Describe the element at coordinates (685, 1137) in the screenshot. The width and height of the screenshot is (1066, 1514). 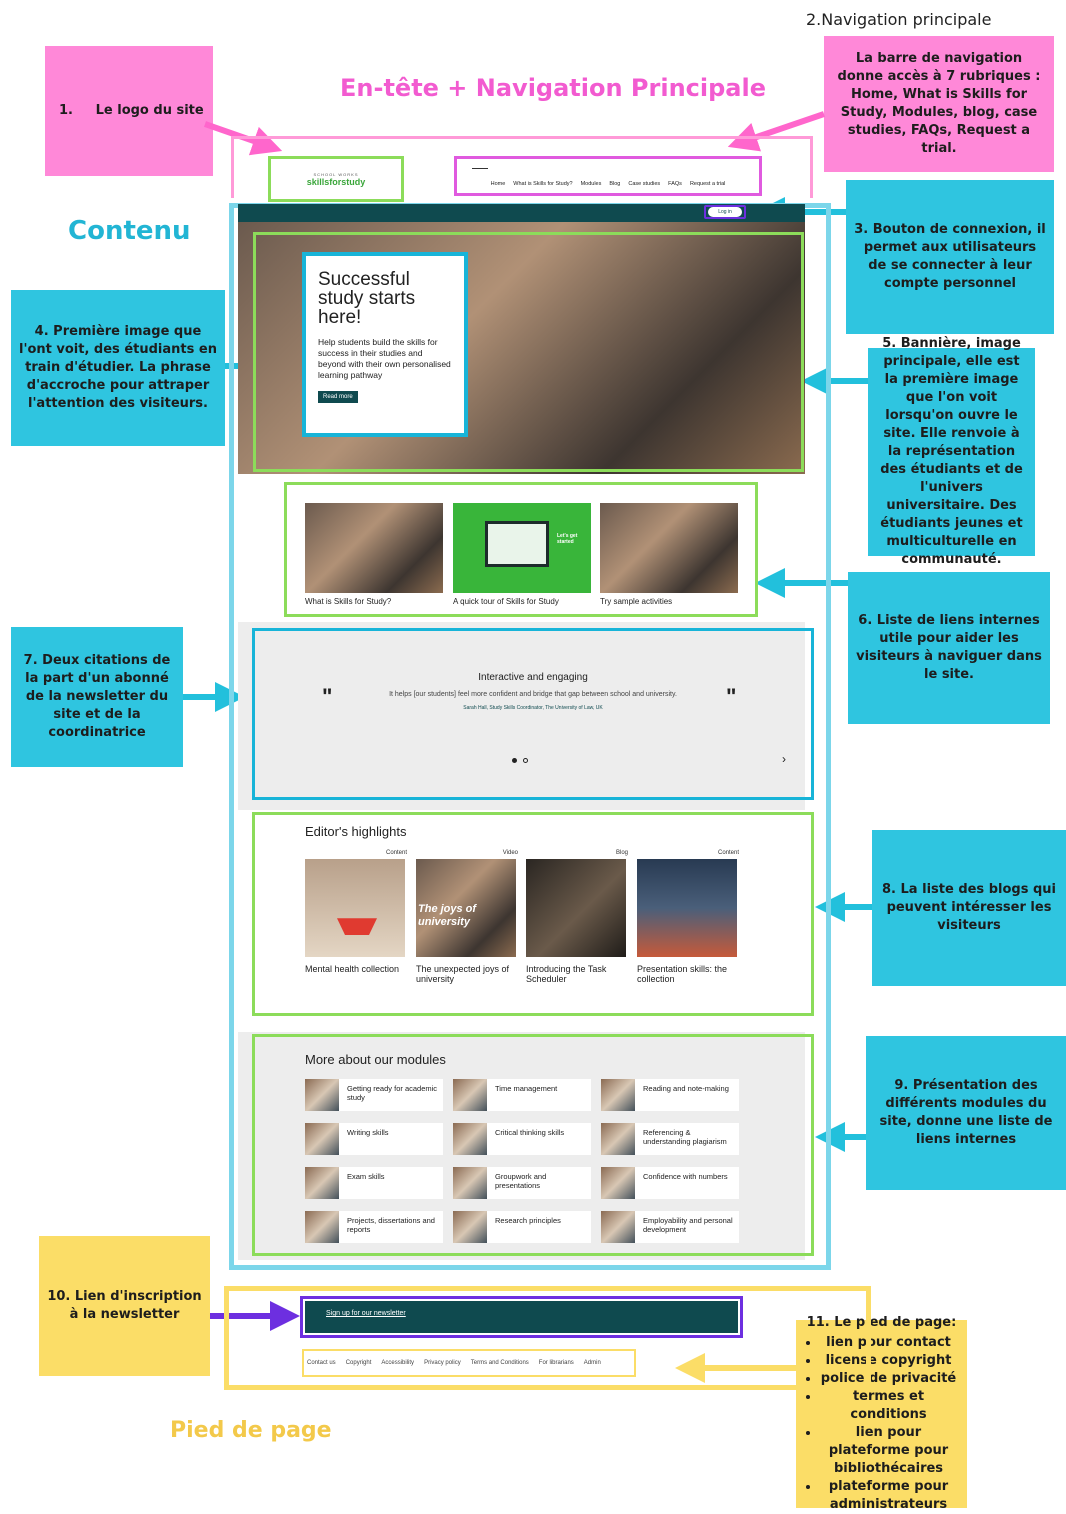
I see `module-label: Referencing & understanding plagiarism` at that location.